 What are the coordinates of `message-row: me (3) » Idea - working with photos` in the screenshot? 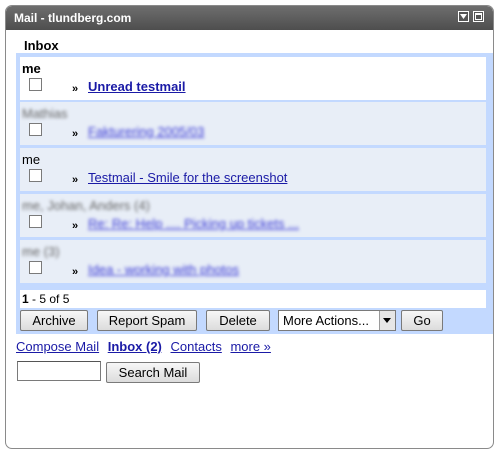 It's located at (253, 262).